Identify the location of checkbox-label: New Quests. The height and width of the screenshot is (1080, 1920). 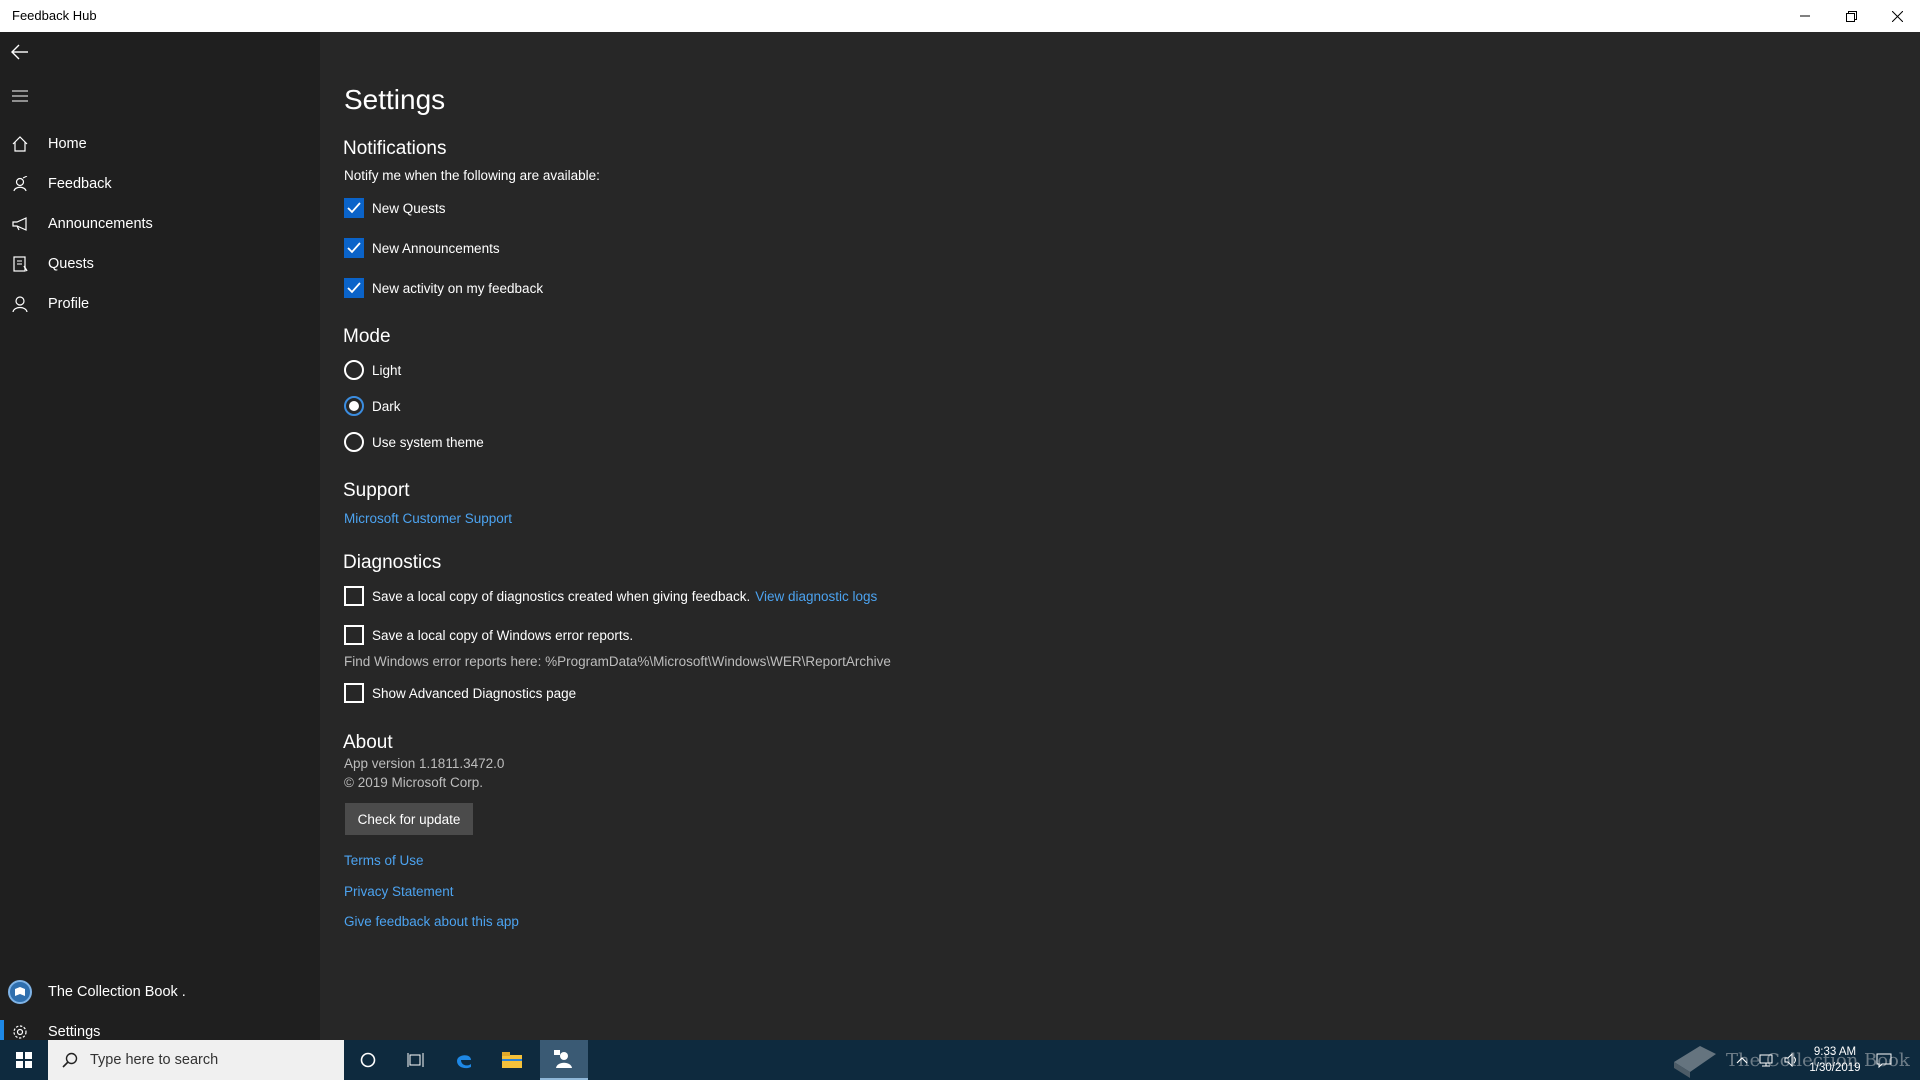
(409, 208).